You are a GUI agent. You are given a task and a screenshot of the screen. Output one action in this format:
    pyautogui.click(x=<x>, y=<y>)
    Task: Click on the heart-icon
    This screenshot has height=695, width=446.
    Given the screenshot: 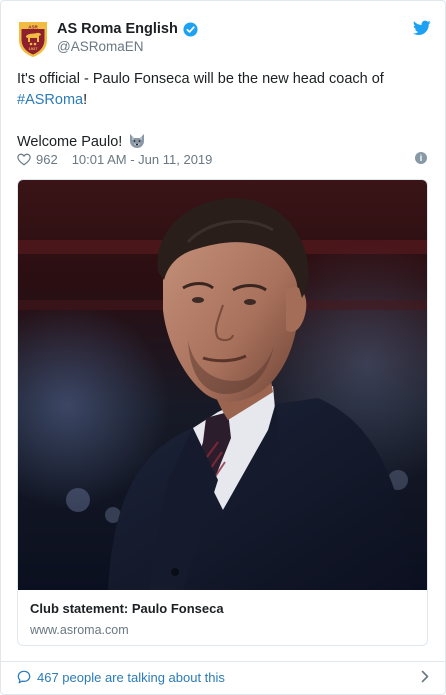 What is the action you would take?
    pyautogui.click(x=24, y=159)
    